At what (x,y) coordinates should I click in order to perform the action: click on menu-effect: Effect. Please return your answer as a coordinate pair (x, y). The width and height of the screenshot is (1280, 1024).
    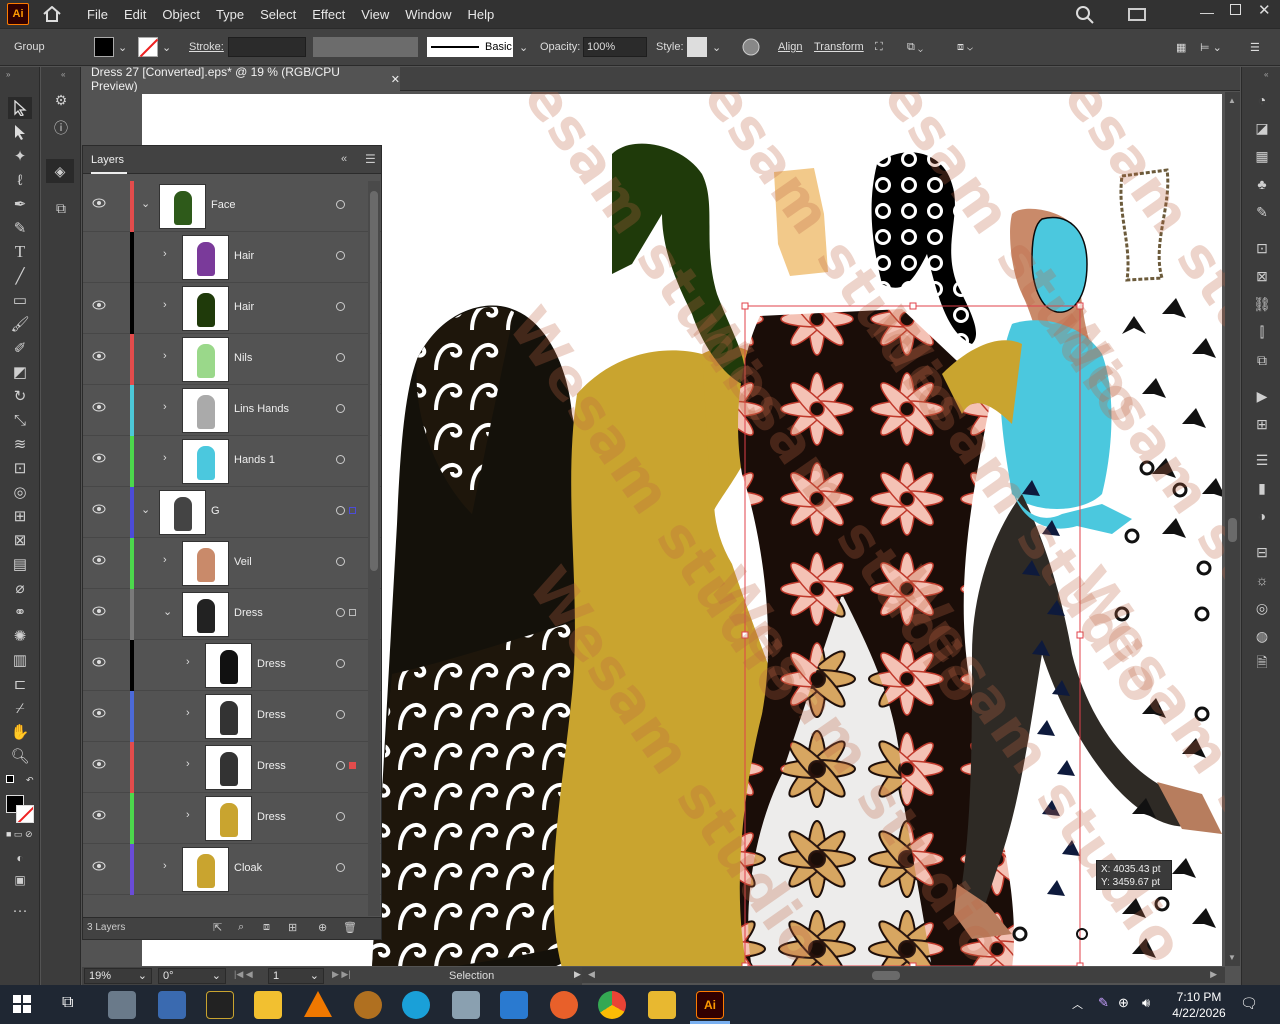
    Looking at the image, I should click on (328, 14).